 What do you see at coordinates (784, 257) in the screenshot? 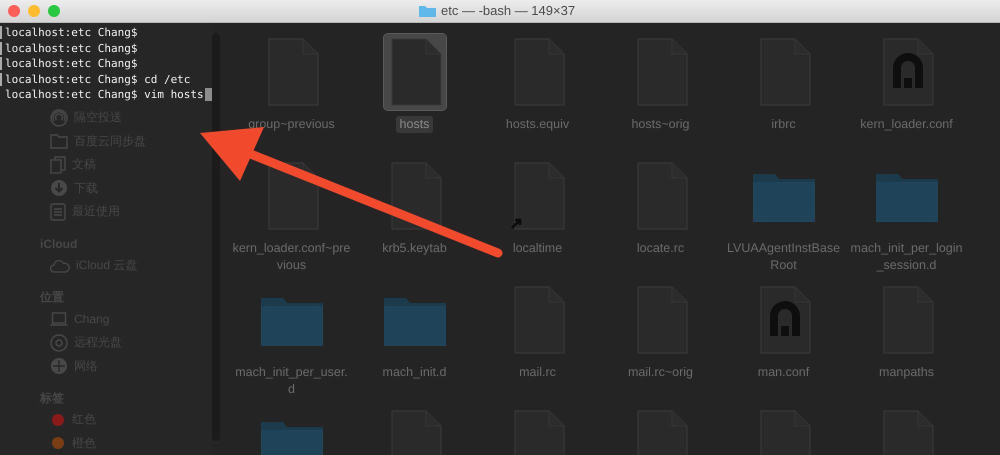
I see `file-name: LVUAAgentInstBaseRoot` at bounding box center [784, 257].